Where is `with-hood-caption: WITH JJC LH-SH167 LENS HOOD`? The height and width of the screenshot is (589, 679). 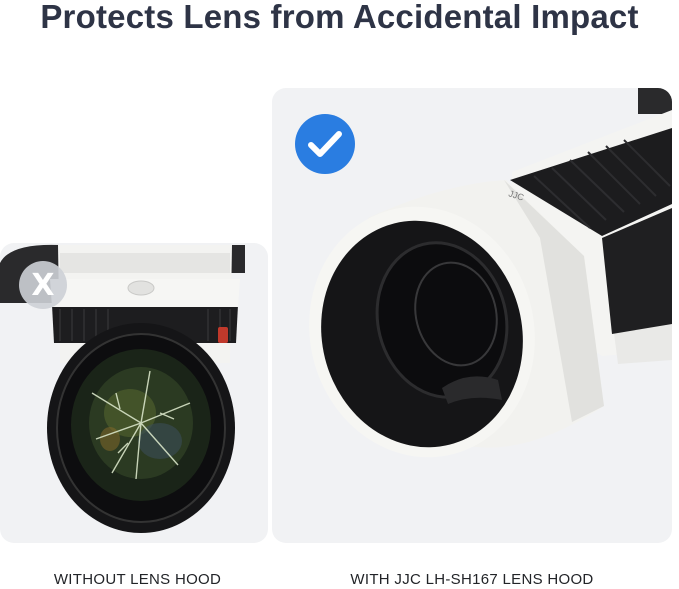
with-hood-caption: WITH JJC LH-SH167 LENS HOOD is located at coordinates (472, 579).